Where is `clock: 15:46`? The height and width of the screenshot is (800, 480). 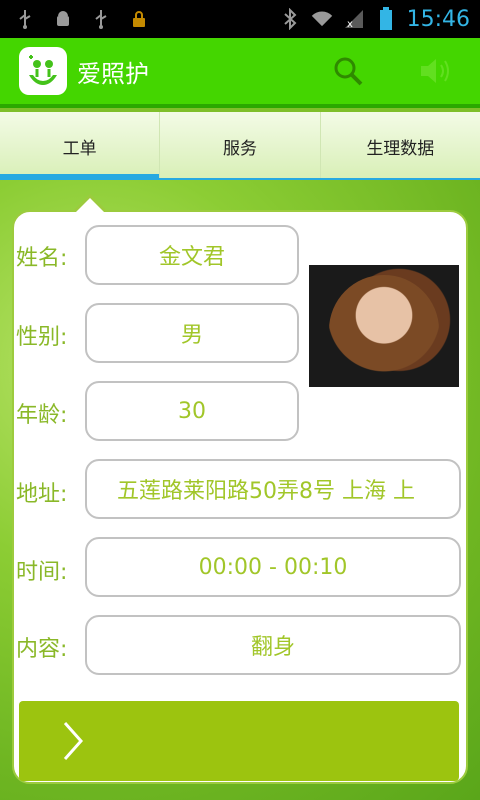
clock: 15:46 is located at coordinates (438, 19).